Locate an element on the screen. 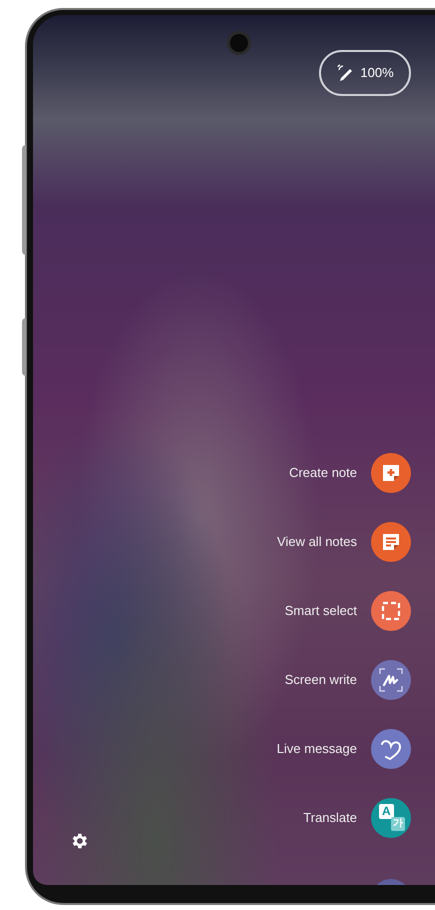 This screenshot has height=910, width=435. menu-label: Translate is located at coordinates (330, 818).